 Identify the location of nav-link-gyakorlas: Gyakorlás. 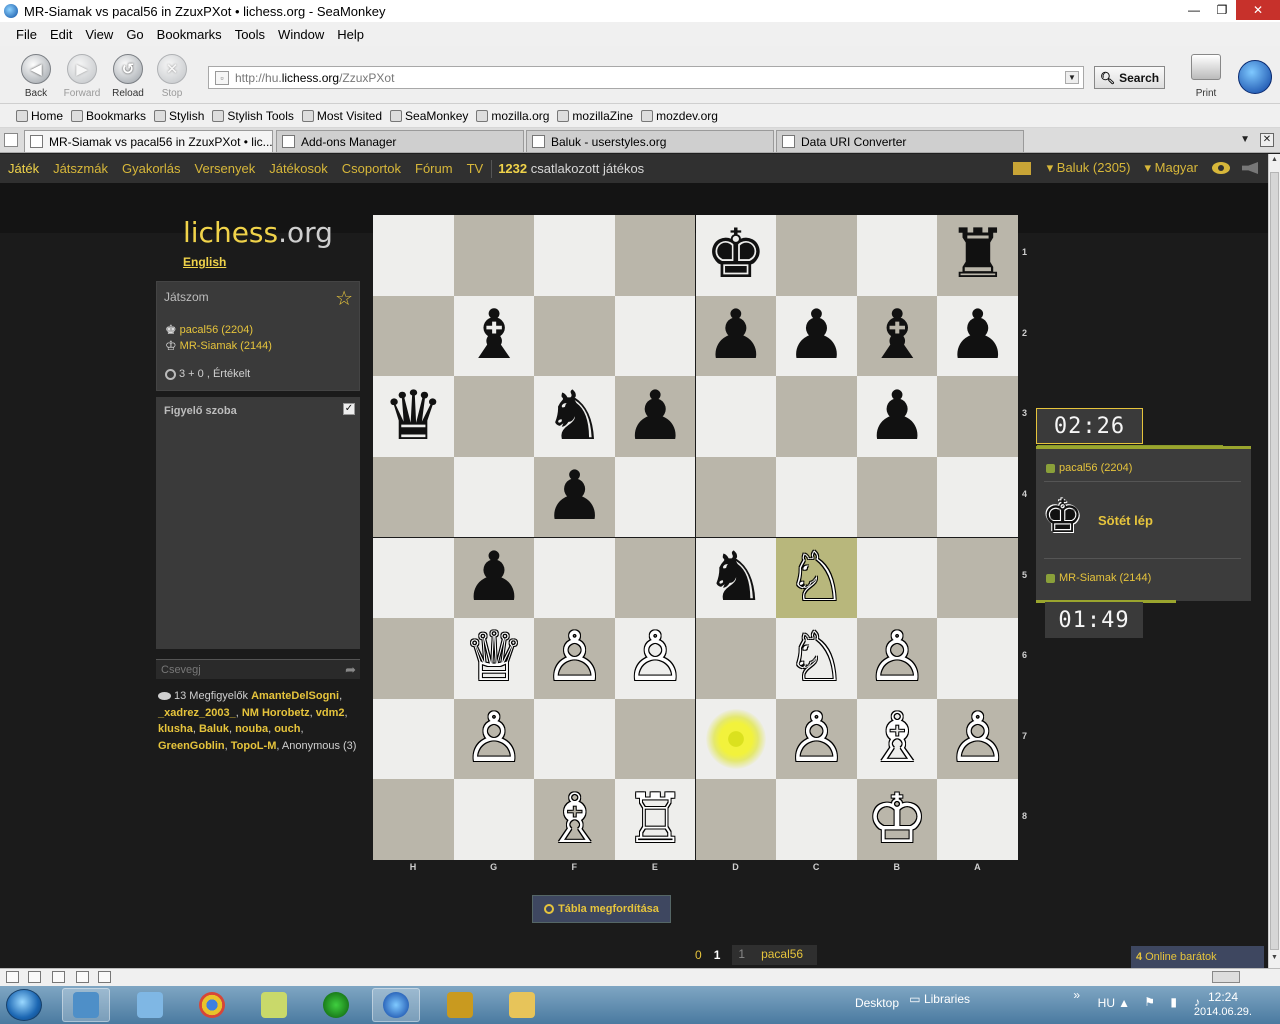
(151, 168).